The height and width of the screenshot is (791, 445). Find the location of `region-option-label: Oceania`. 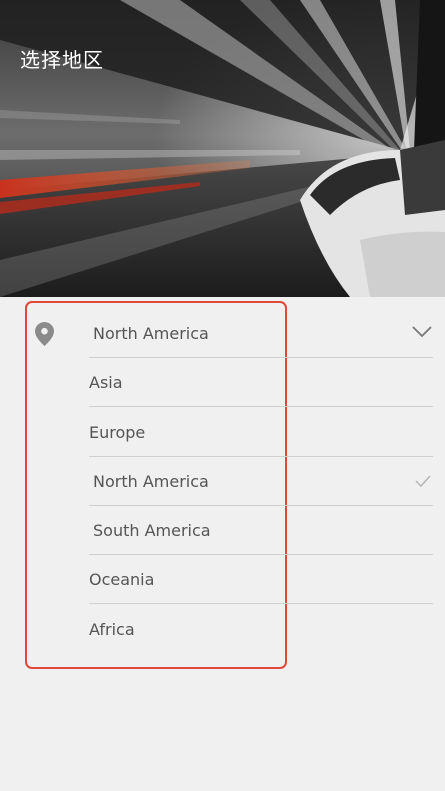

region-option-label: Oceania is located at coordinates (122, 579).